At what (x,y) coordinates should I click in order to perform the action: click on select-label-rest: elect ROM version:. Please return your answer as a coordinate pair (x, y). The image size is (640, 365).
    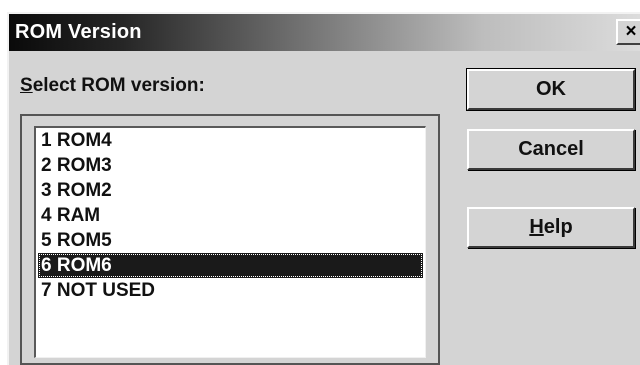
    Looking at the image, I should click on (118, 85).